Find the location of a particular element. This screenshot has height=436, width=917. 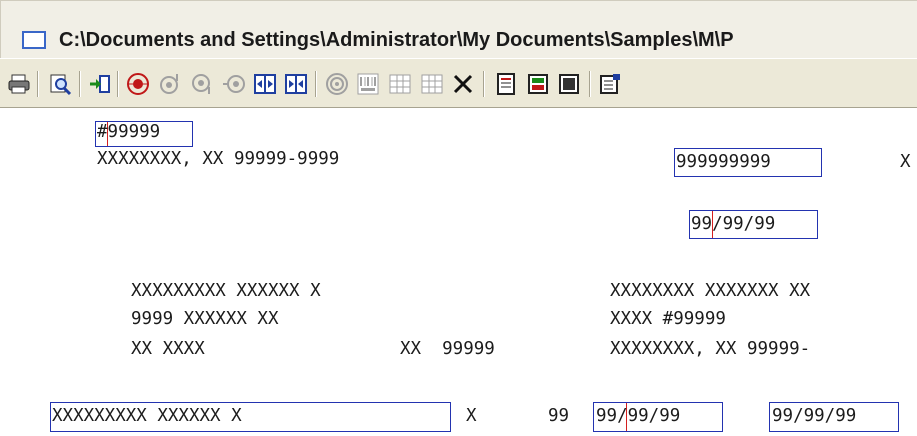

bottom-date-1-text: 99/99/99 is located at coordinates (638, 416).